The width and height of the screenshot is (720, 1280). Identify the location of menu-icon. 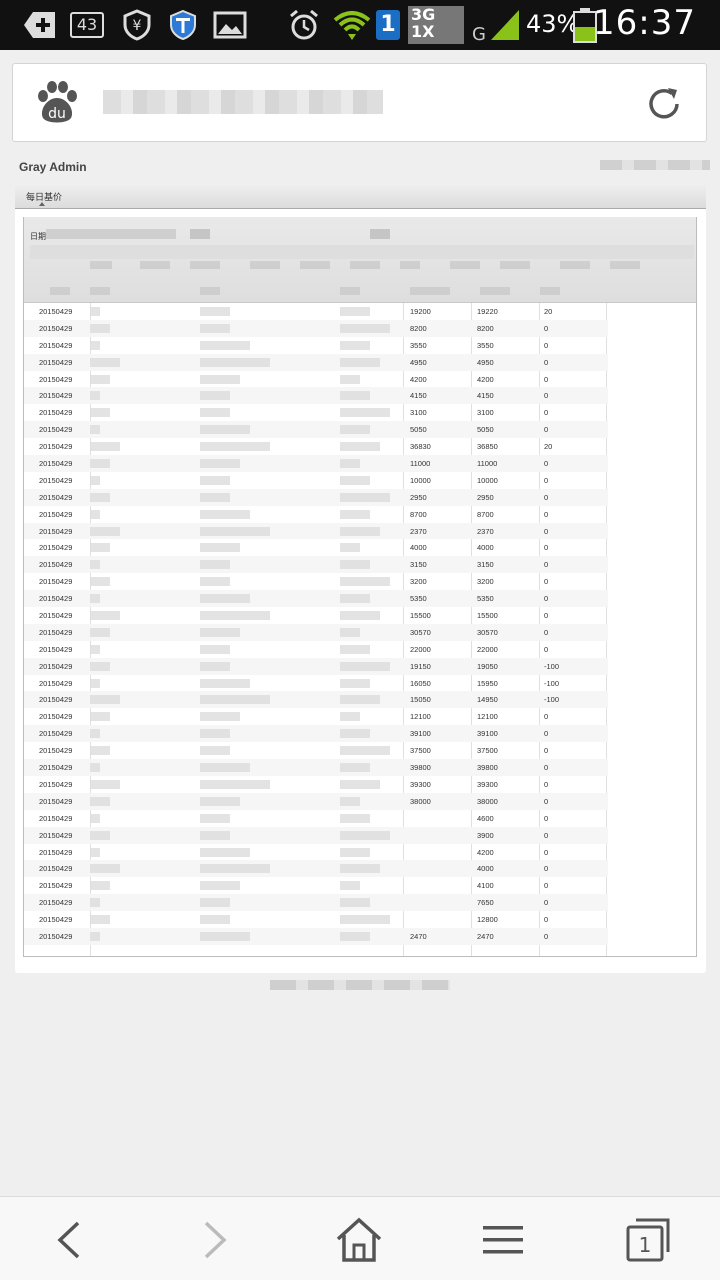
(503, 1240).